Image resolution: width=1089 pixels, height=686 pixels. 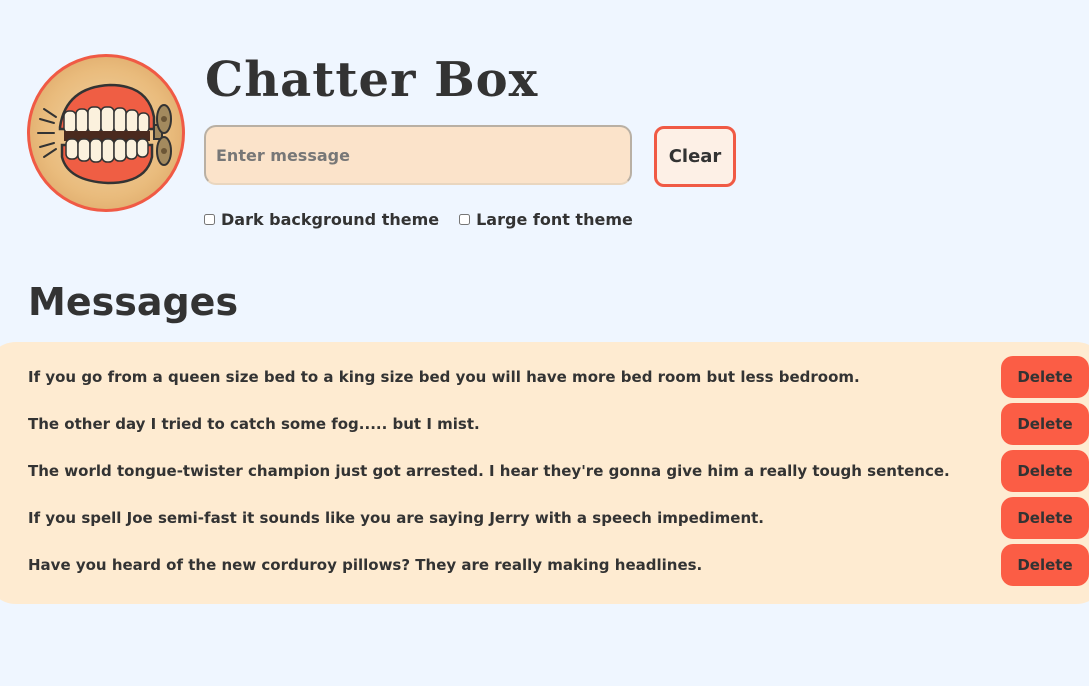 What do you see at coordinates (418, 155) in the screenshot?
I see `message-input` at bounding box center [418, 155].